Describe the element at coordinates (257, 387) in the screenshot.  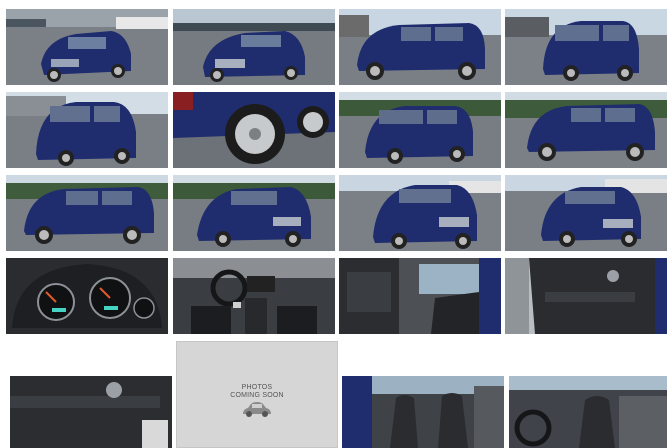
I see `placeholder-line-1: PHOTOS` at that location.